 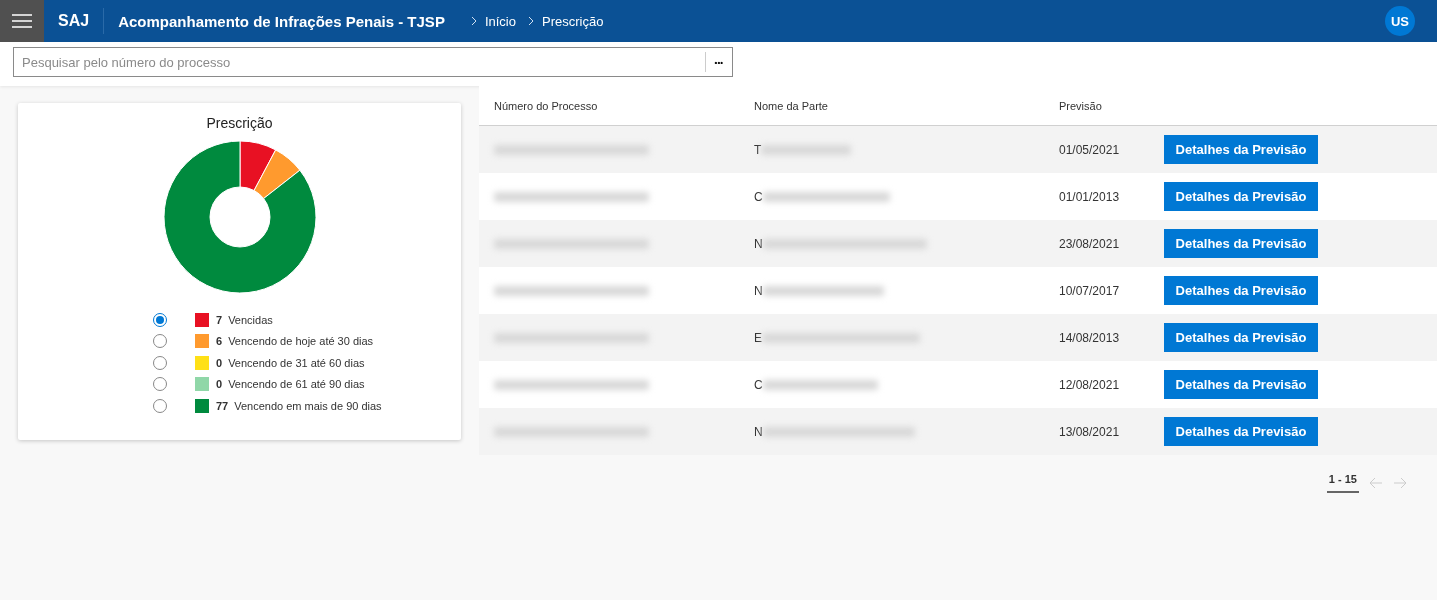 I want to click on date-cell-text: 23/08/2021, so click(x=1090, y=243).